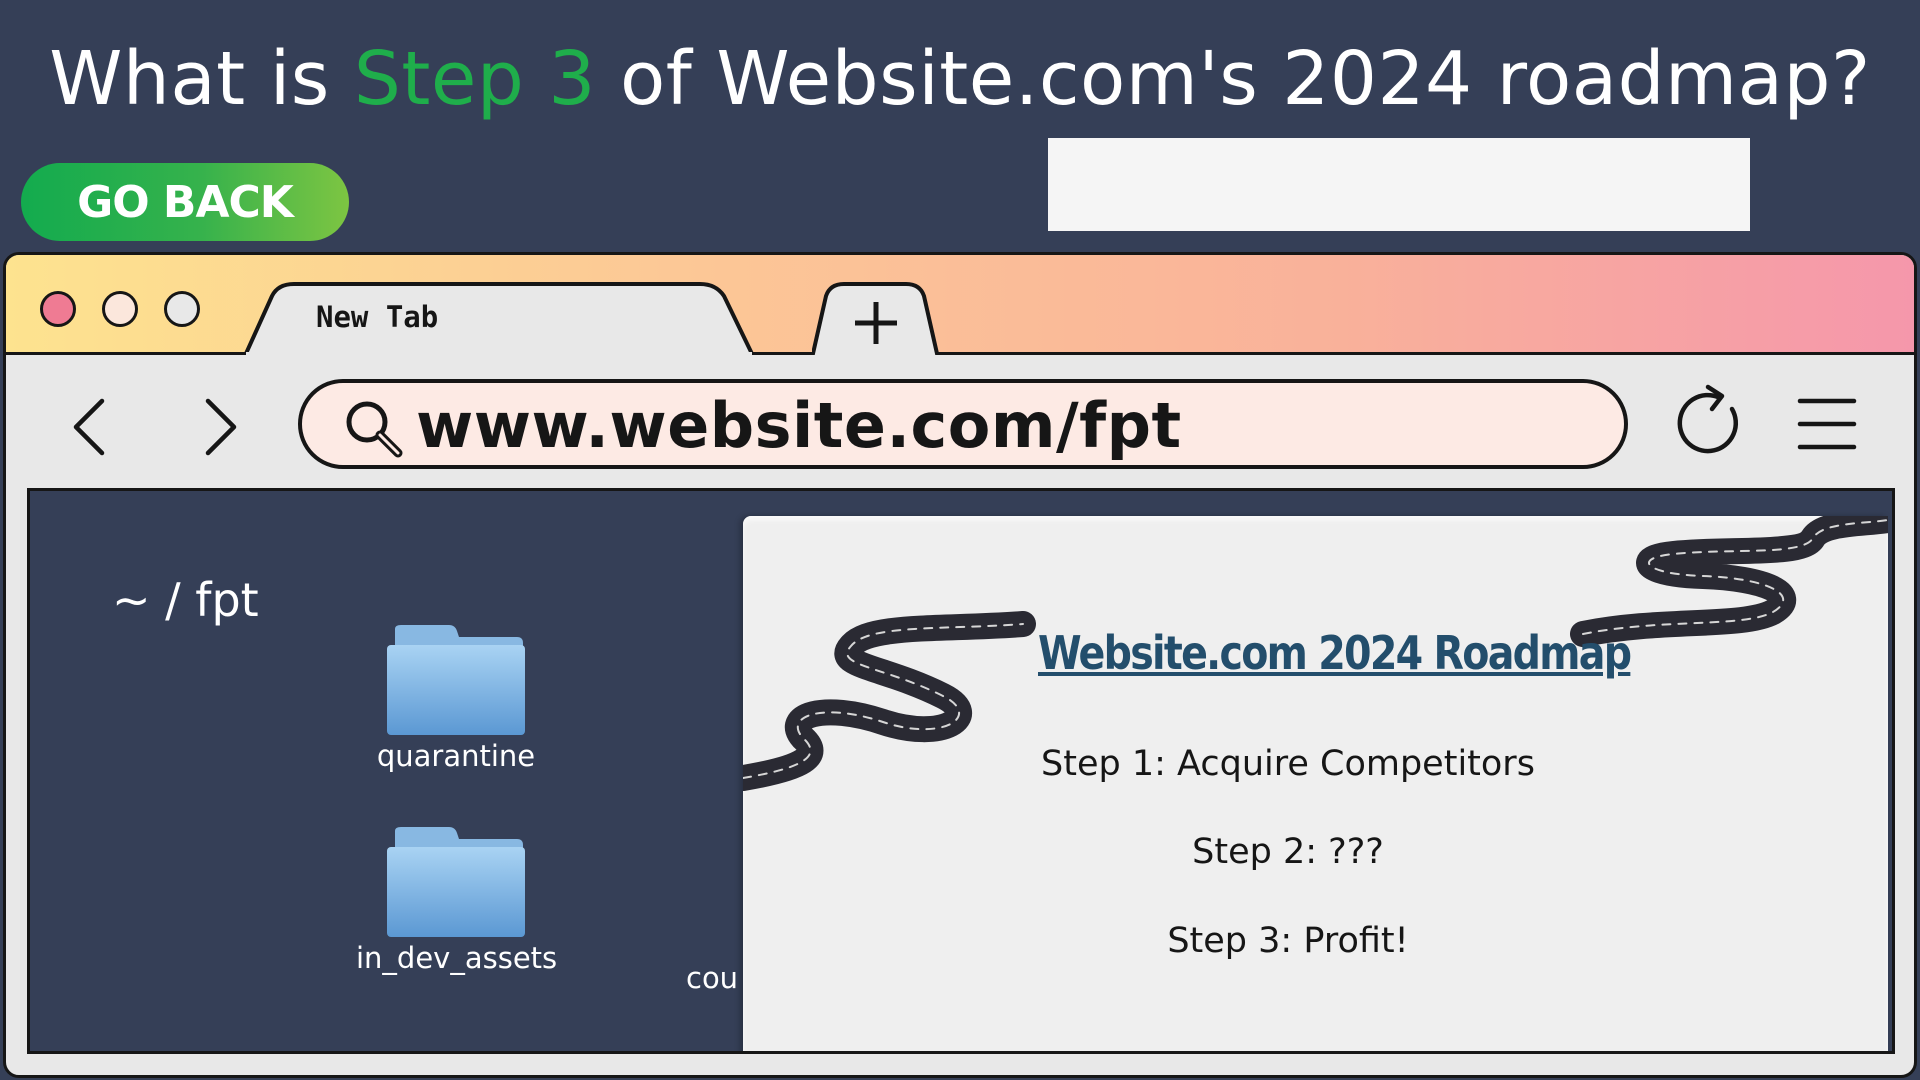 The width and height of the screenshot is (1920, 1080). I want to click on folder-quarantine: quarantine, so click(456, 699).